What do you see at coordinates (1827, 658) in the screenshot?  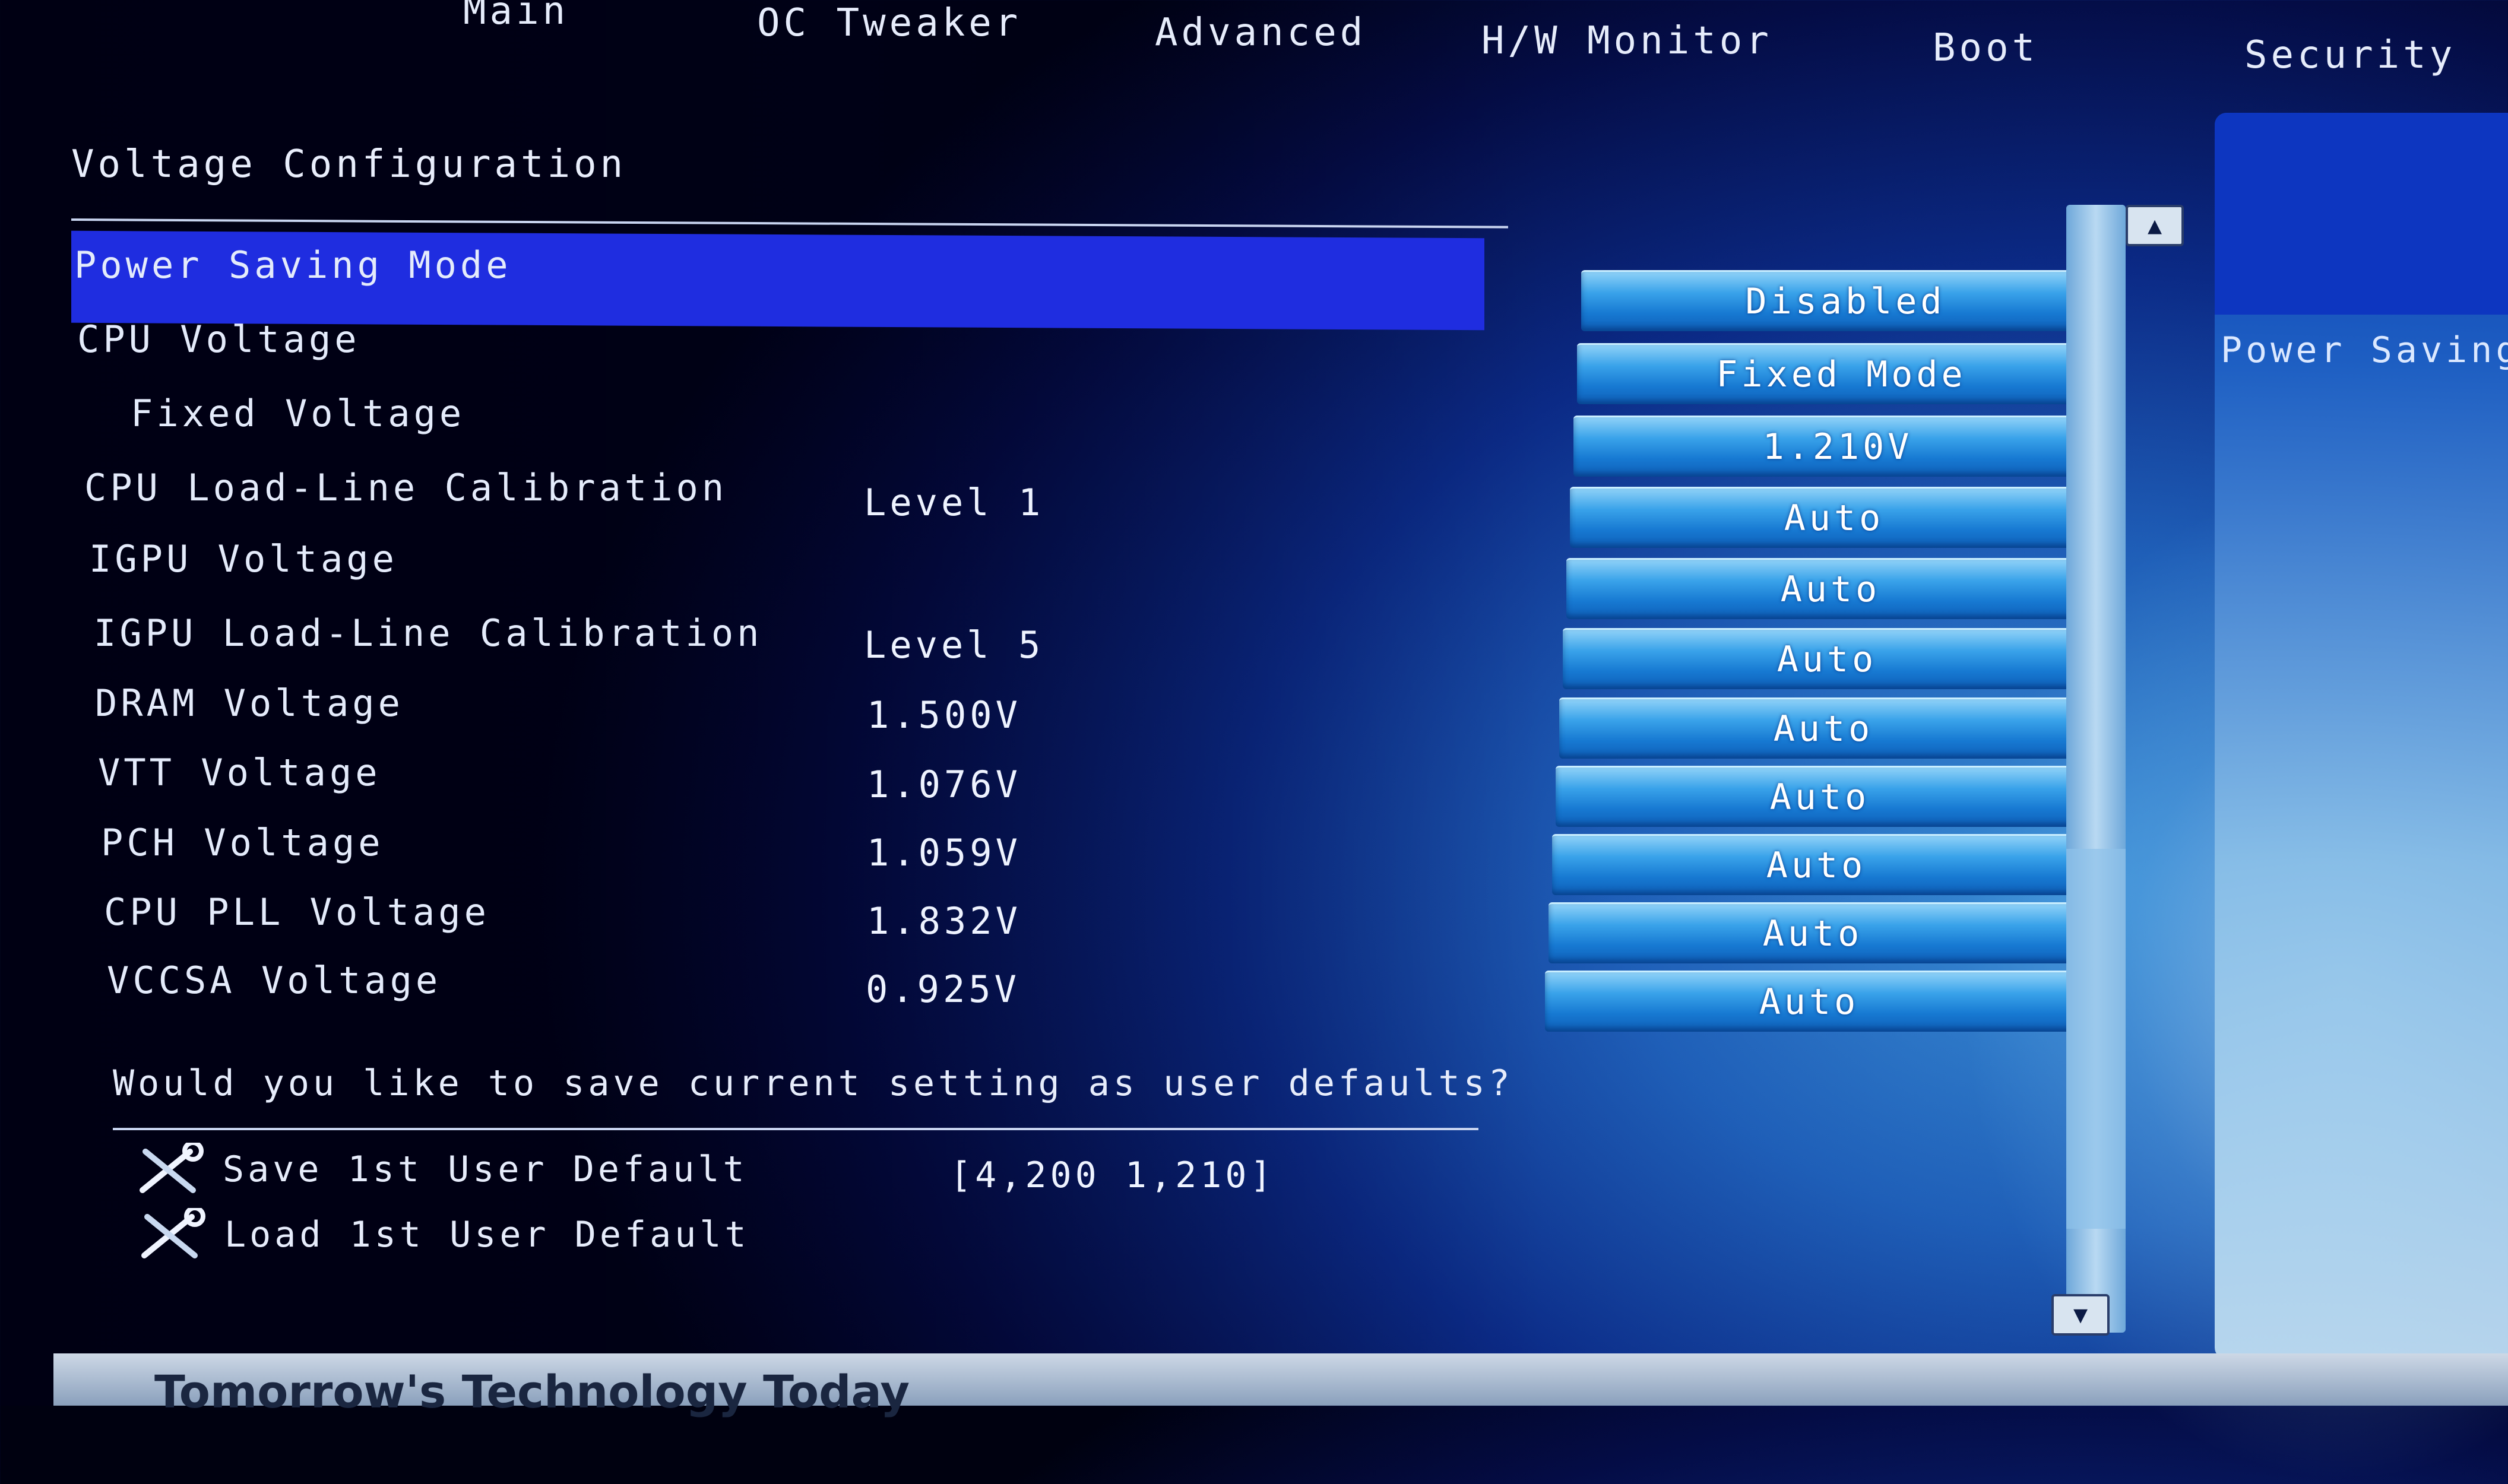 I see `option-igpu-llc: Auto` at bounding box center [1827, 658].